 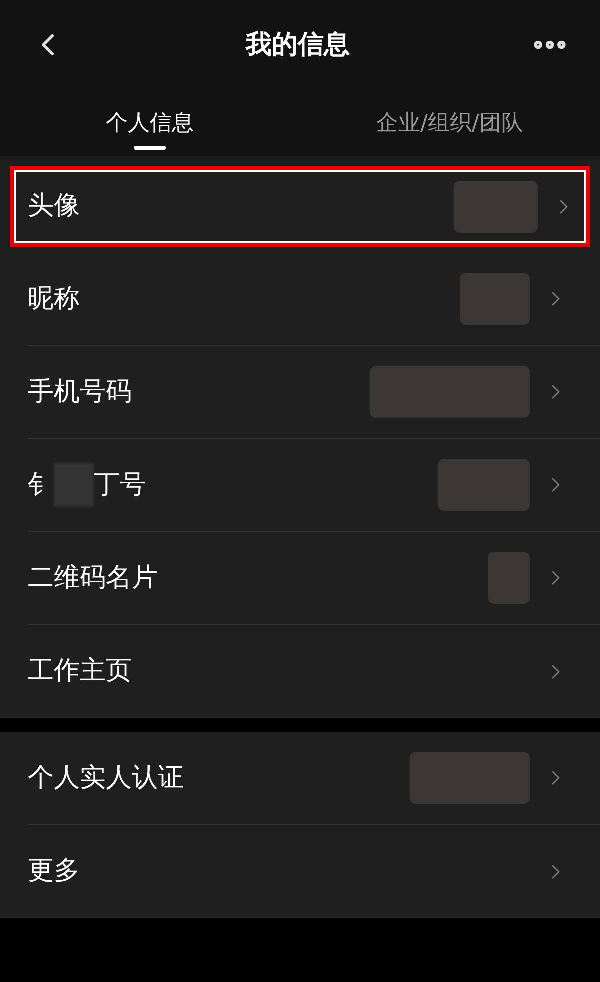 I want to click on window-title: 我的信息, so click(x=298, y=45).